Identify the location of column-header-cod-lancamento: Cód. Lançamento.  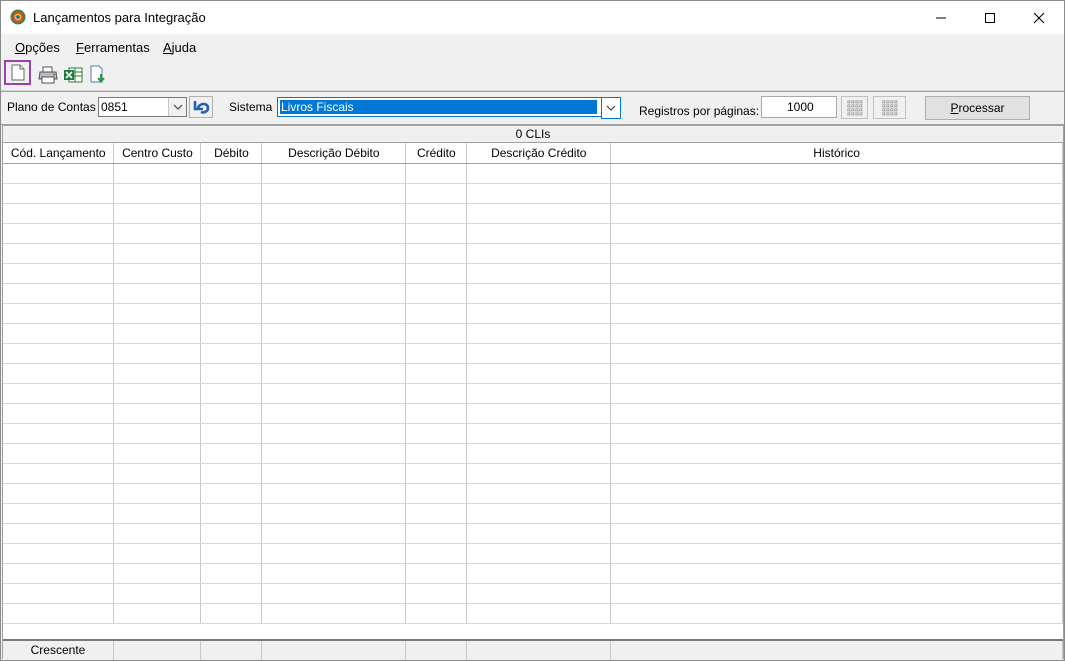
(59, 153).